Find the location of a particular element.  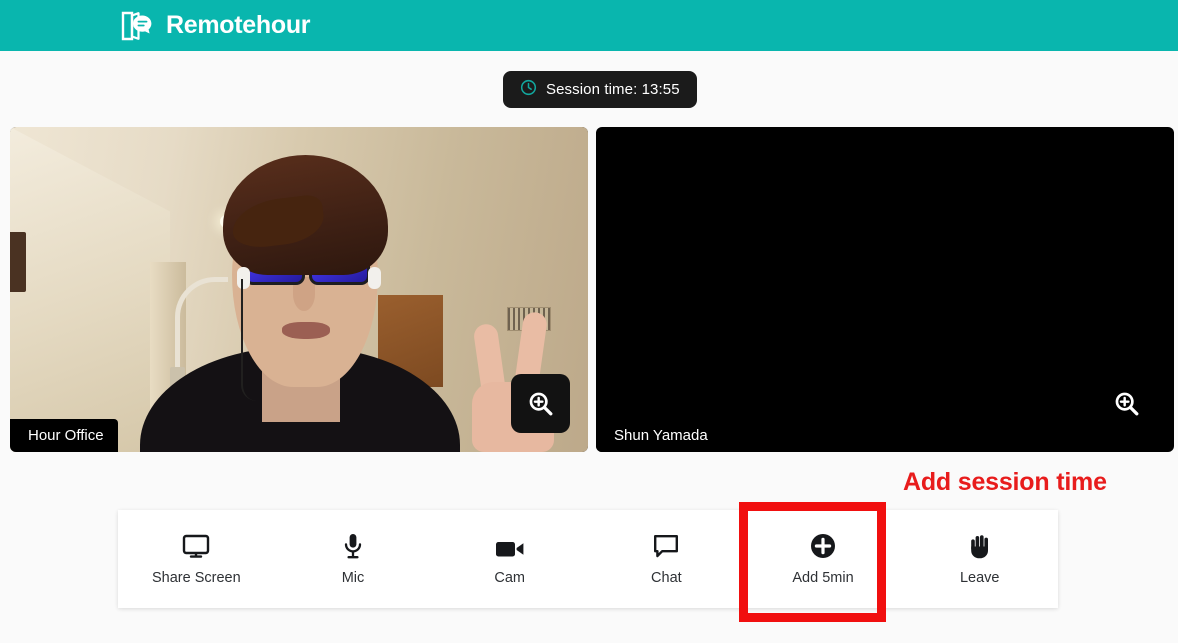

cam-button: Cam is located at coordinates (509, 559).